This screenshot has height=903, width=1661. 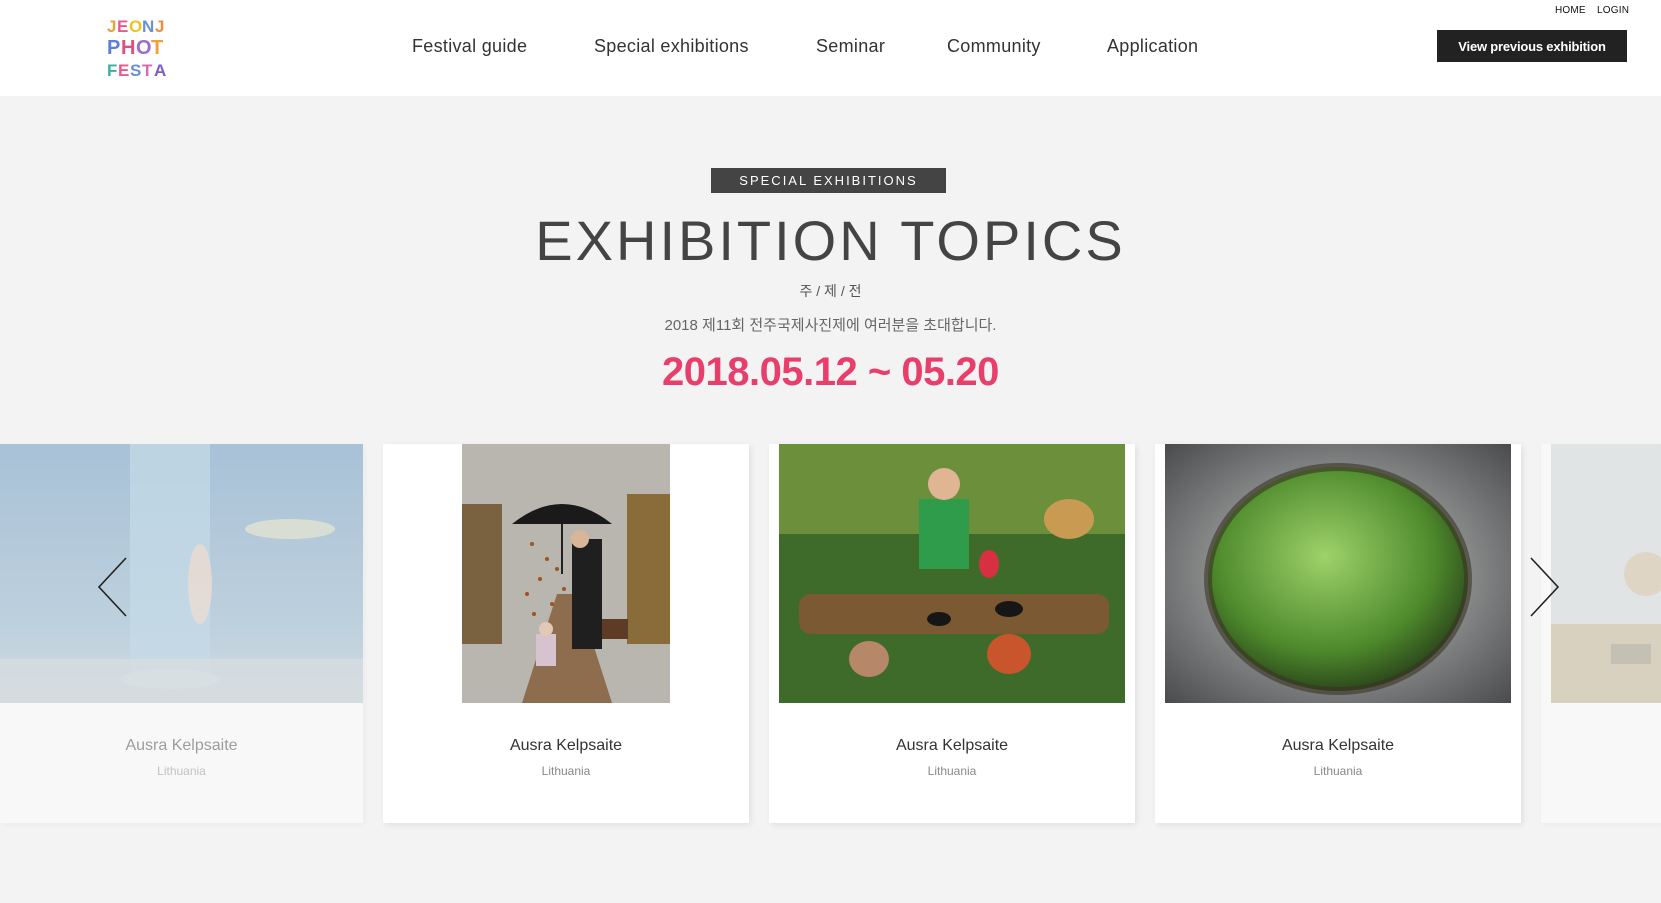 I want to click on home-link: HOME, so click(x=1570, y=10).